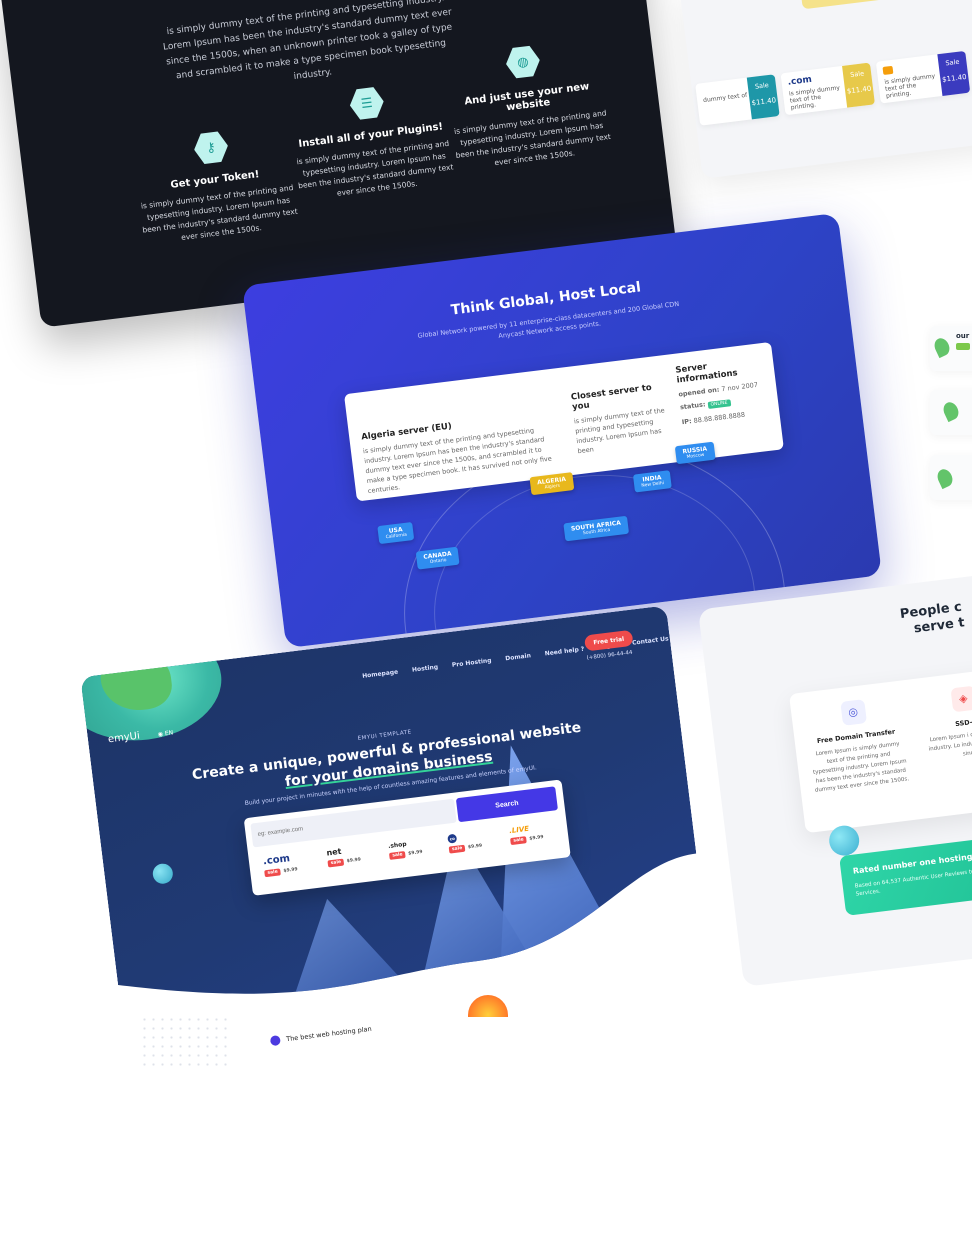 The image size is (972, 1247). Describe the element at coordinates (153, 685) in the screenshot. I see `planet-illustration` at that location.